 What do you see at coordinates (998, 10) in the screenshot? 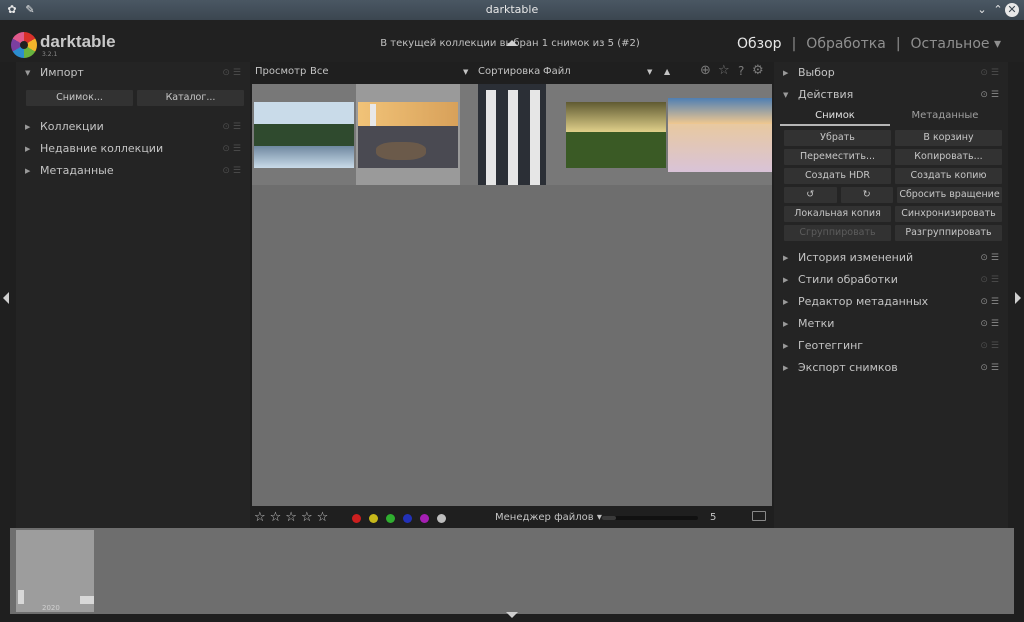
I see `chevron-up-icon: ⌃` at bounding box center [998, 10].